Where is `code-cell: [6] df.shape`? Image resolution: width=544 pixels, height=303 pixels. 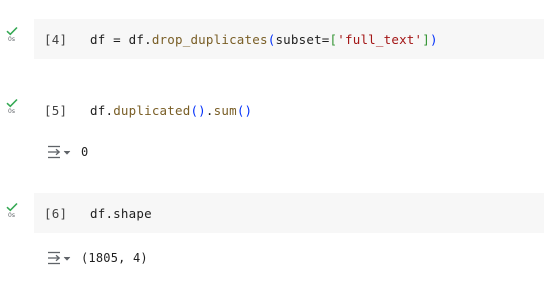 code-cell: [6] df.shape is located at coordinates (289, 213).